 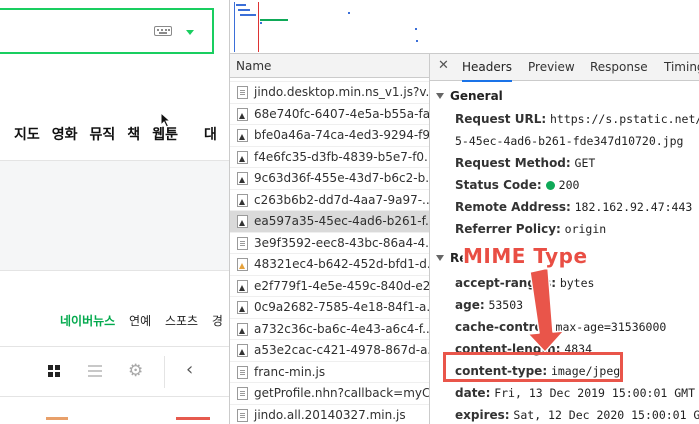 I want to click on content-type-highlight-box, so click(x=533, y=367).